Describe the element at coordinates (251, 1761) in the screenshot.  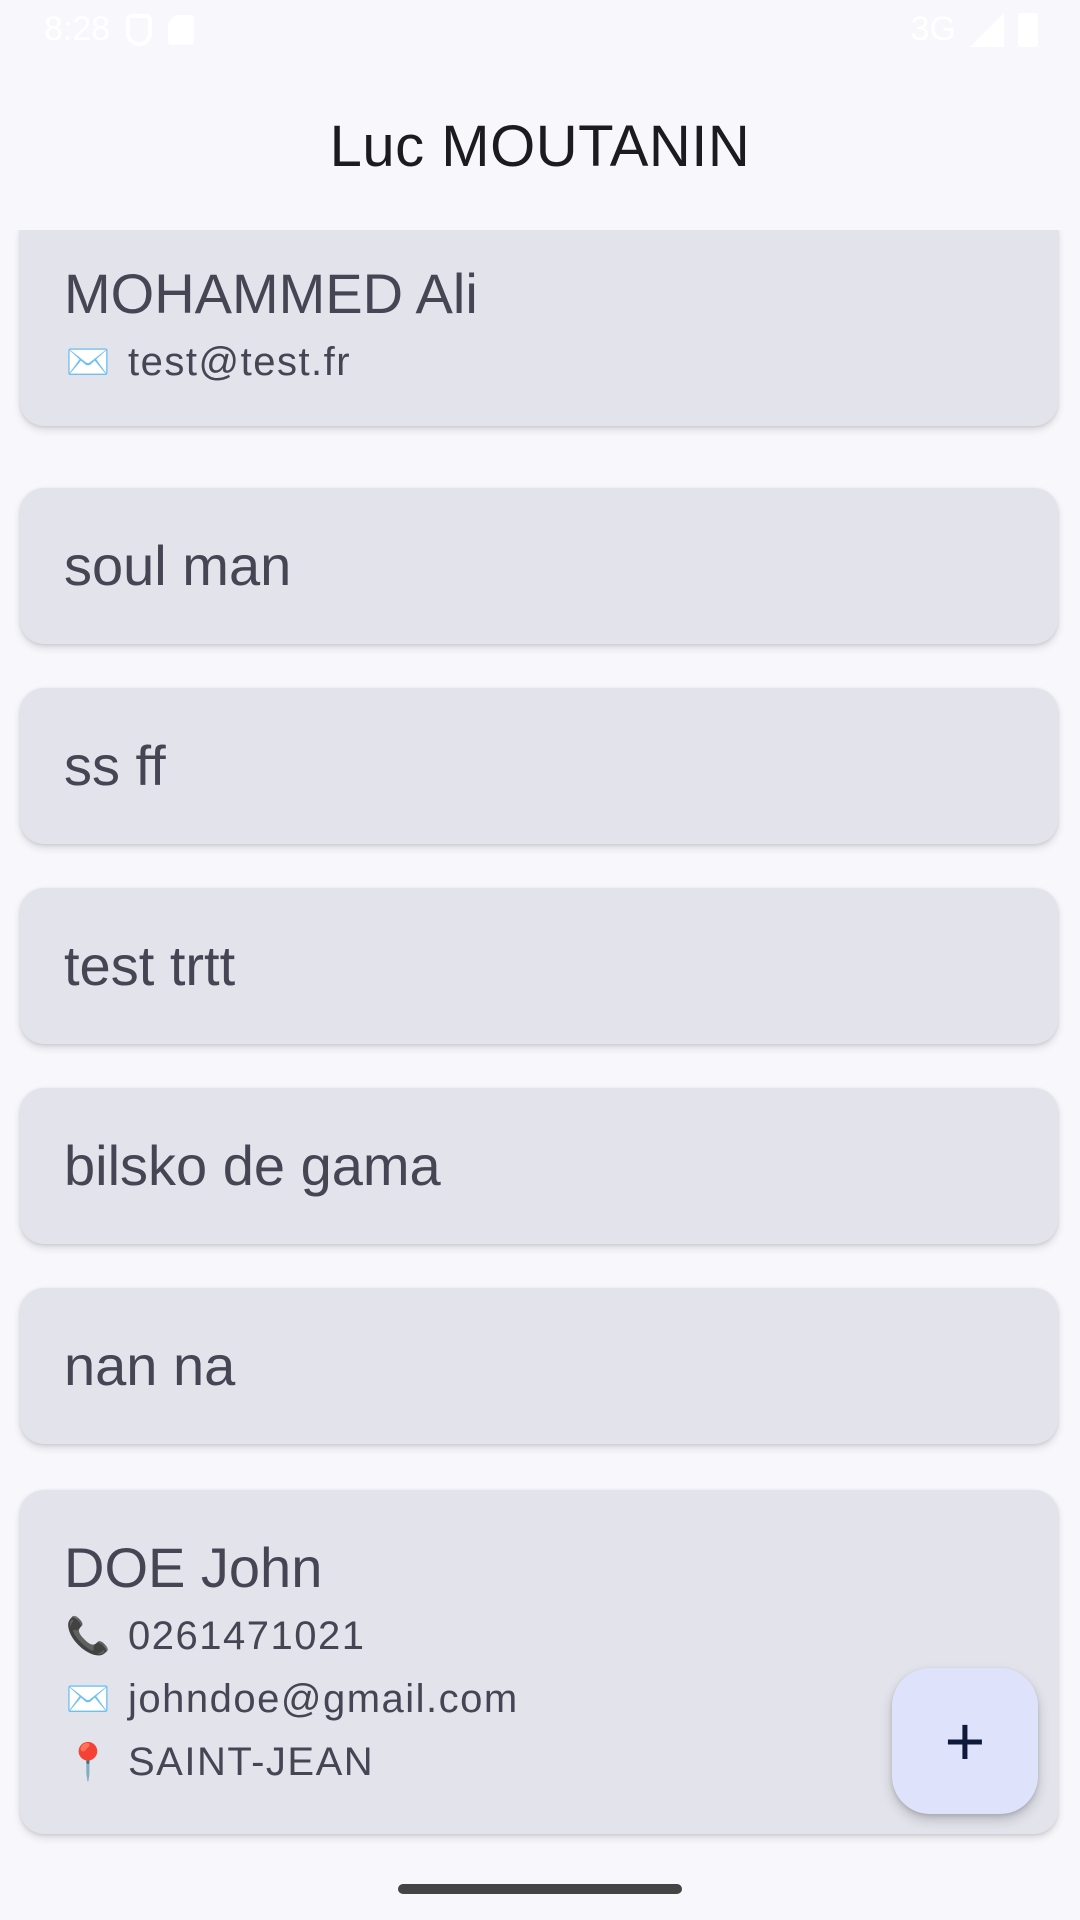
I see `contact-city: SAINT-JEAN` at that location.